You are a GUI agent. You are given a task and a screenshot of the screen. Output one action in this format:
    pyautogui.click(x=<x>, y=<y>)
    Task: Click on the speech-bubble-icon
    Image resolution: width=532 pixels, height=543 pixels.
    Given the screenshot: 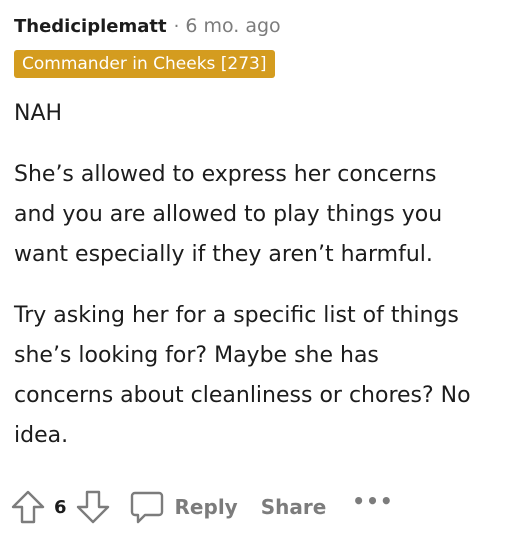 What is the action you would take?
    pyautogui.click(x=147, y=507)
    